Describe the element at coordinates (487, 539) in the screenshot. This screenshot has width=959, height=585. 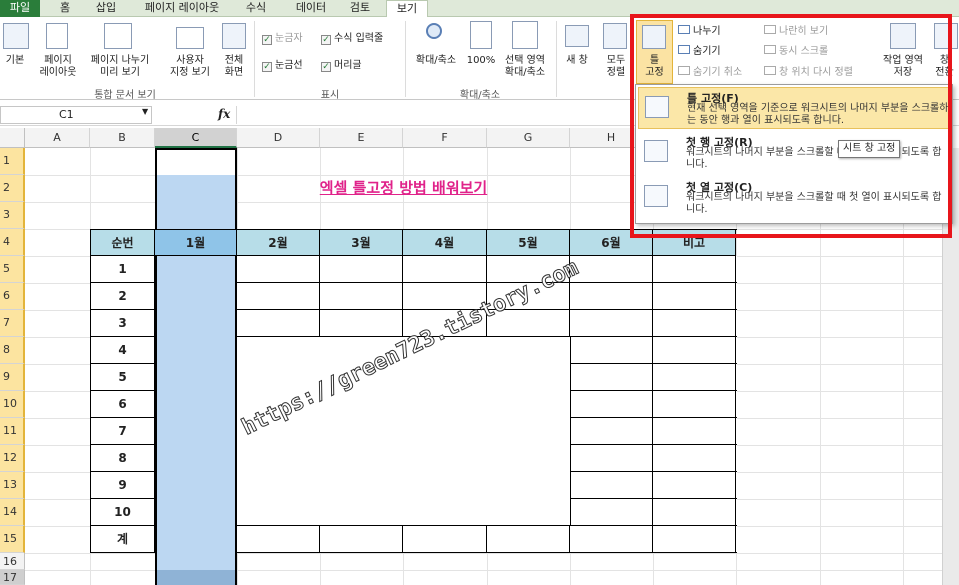
I see `total-row-cells` at that location.